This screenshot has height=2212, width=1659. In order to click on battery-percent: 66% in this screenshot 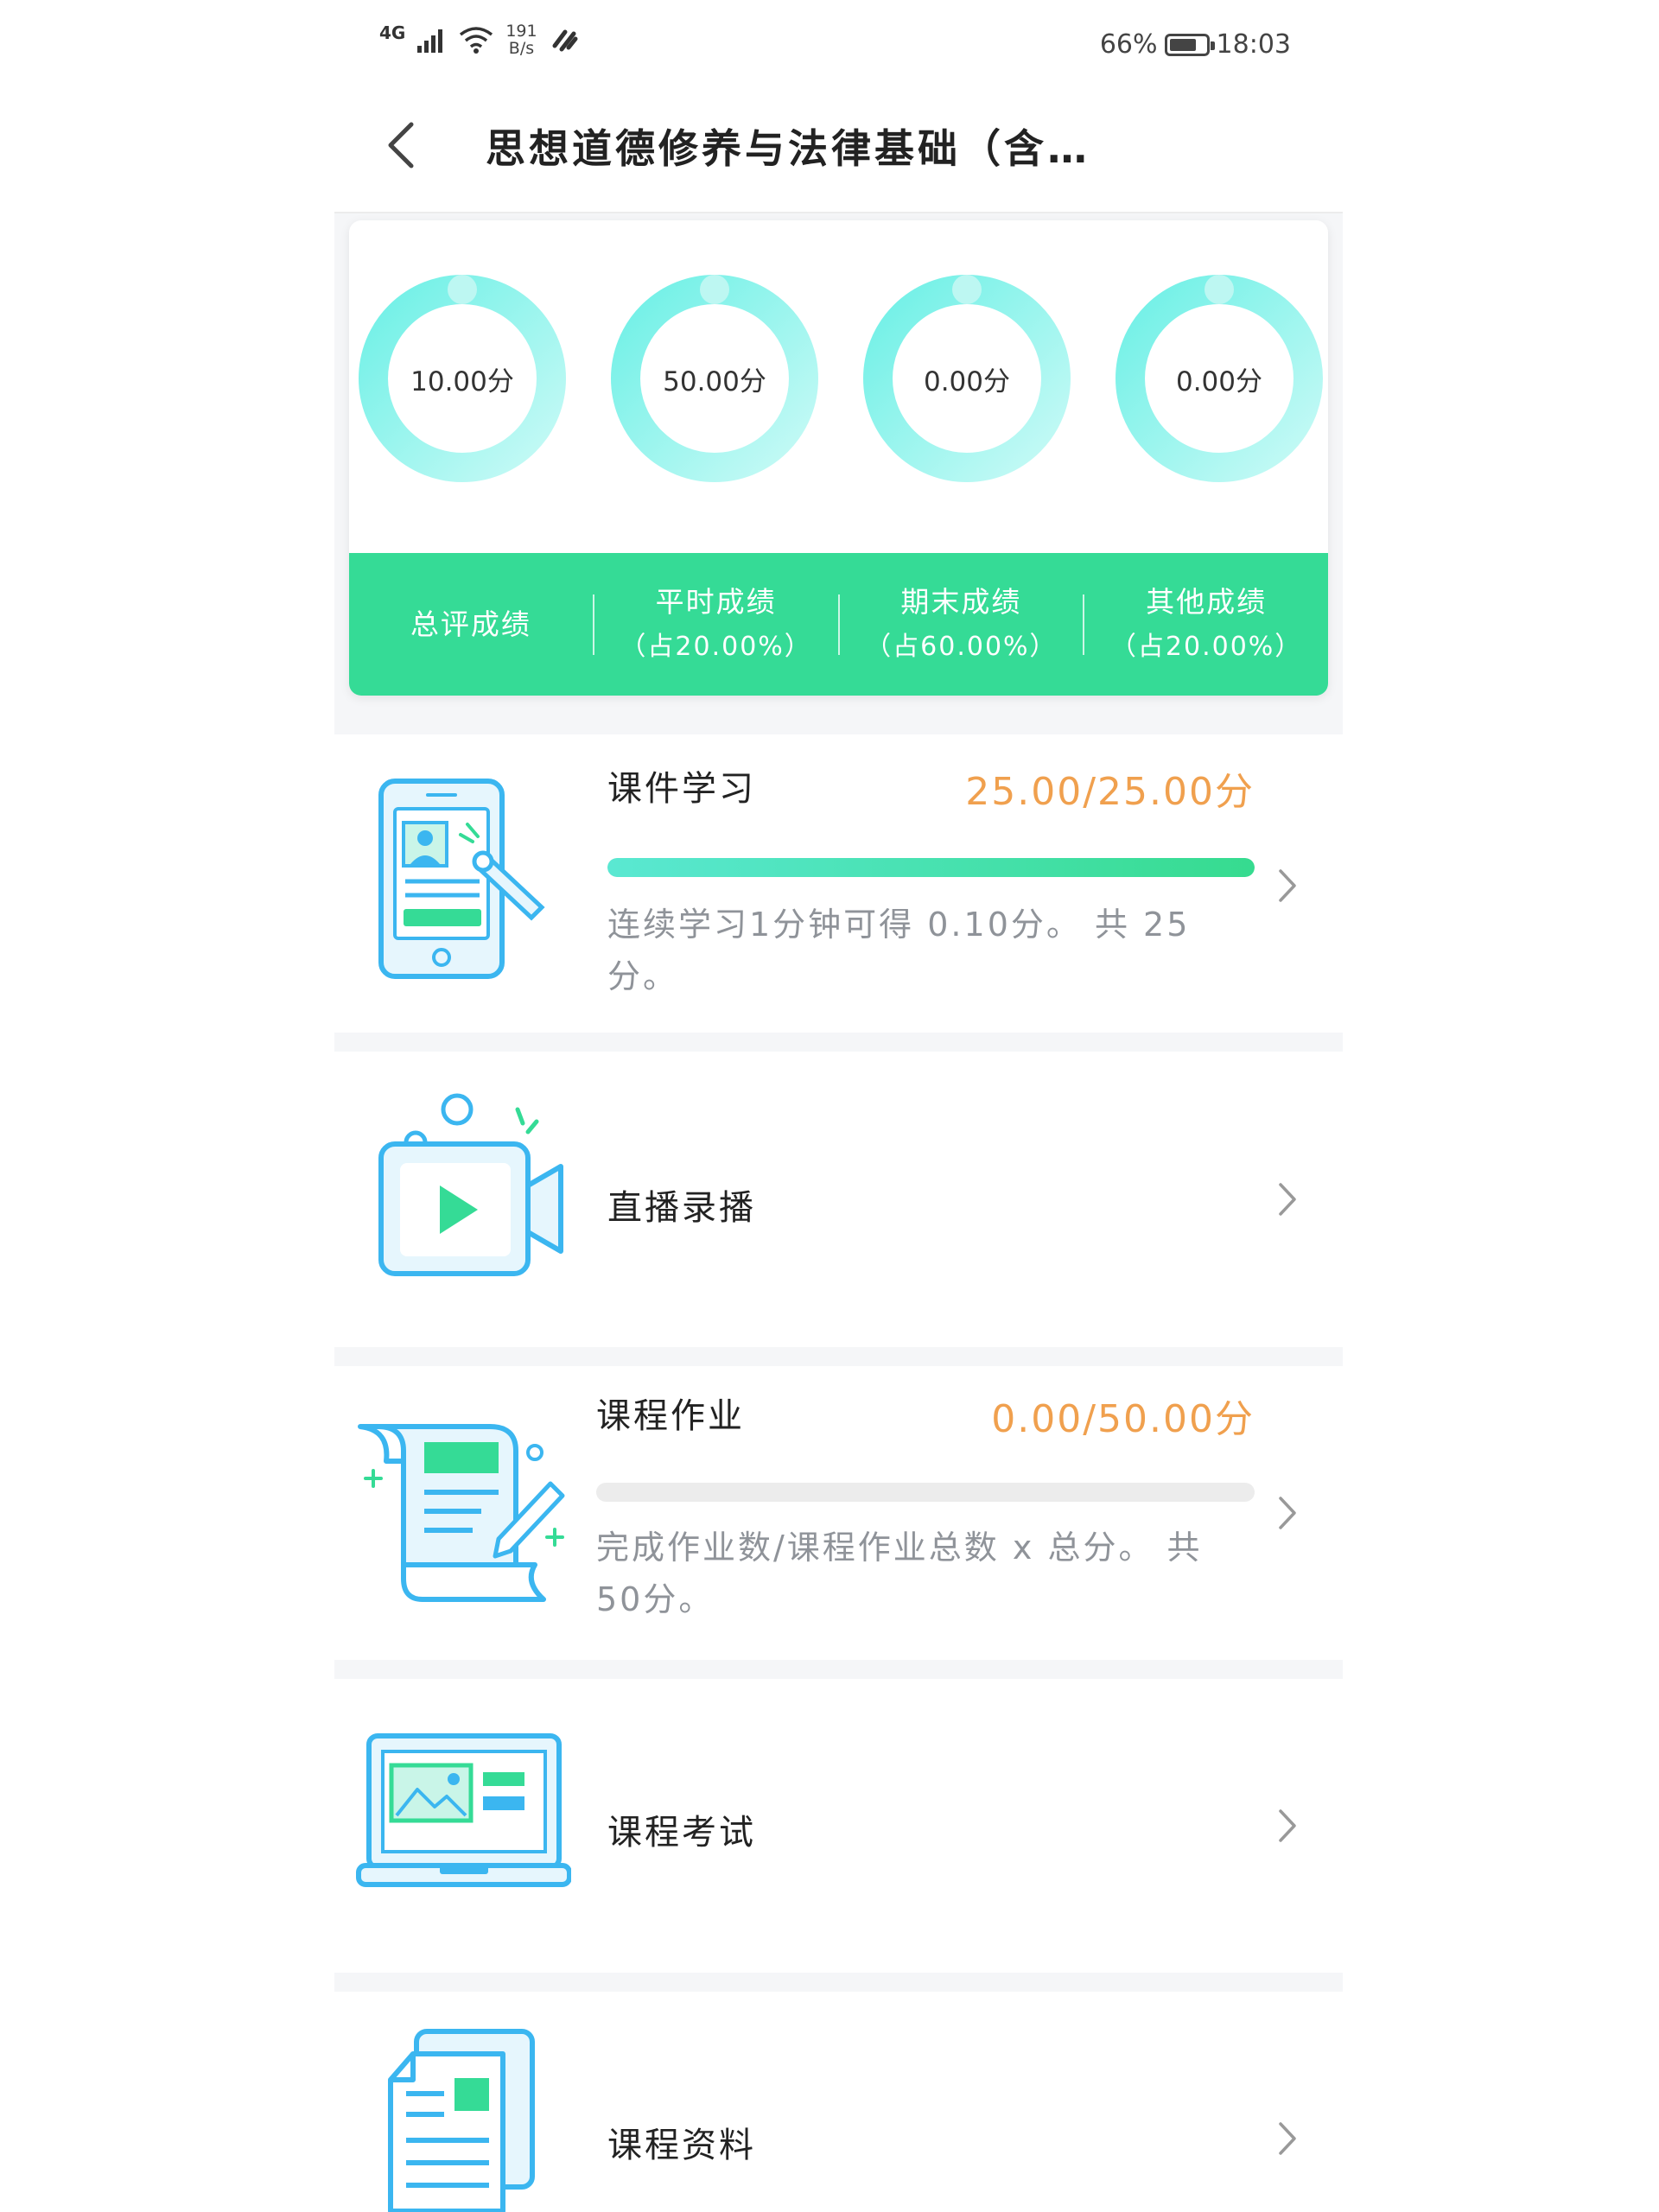, I will do `click(1128, 44)`.